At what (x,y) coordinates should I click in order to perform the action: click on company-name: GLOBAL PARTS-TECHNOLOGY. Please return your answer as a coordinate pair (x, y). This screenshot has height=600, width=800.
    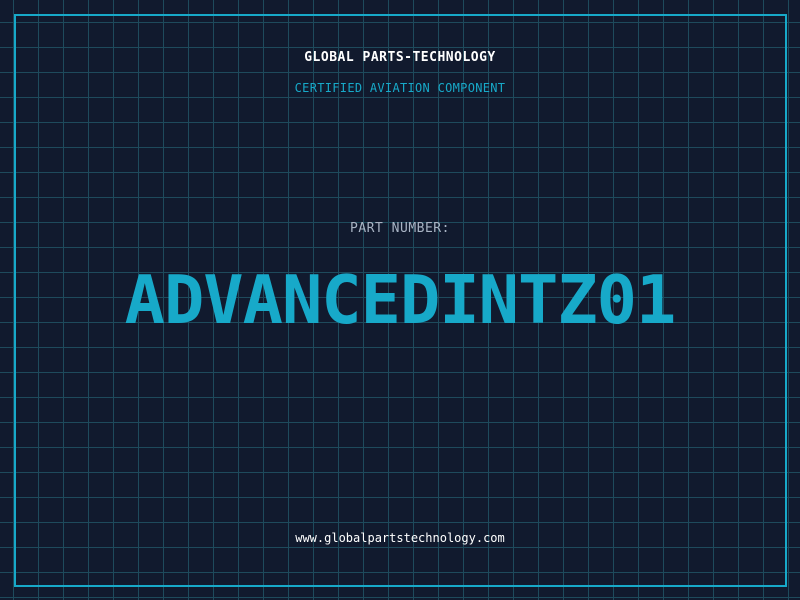
    Looking at the image, I should click on (400, 57).